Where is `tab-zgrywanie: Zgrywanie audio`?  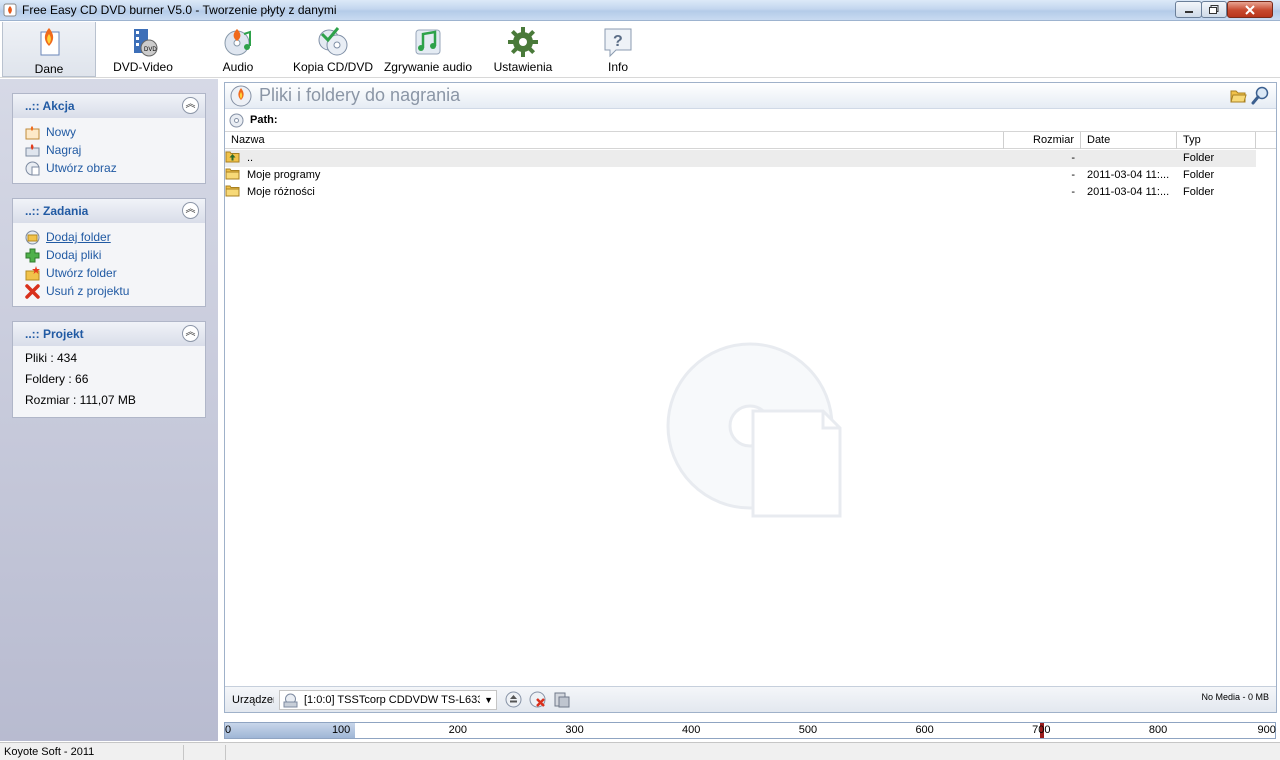 tab-zgrywanie: Zgrywanie audio is located at coordinates (428, 49).